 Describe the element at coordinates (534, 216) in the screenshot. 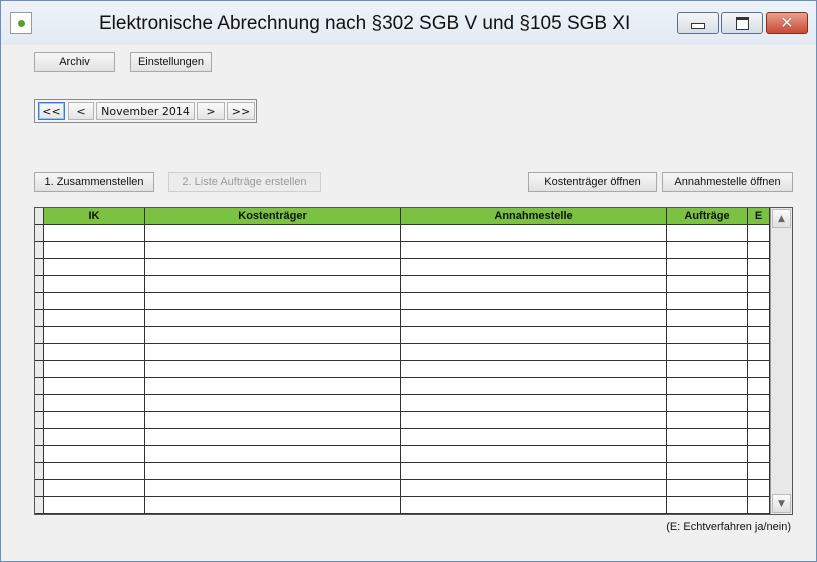

I see `column-header-acceptance-office: Annahmestelle` at that location.